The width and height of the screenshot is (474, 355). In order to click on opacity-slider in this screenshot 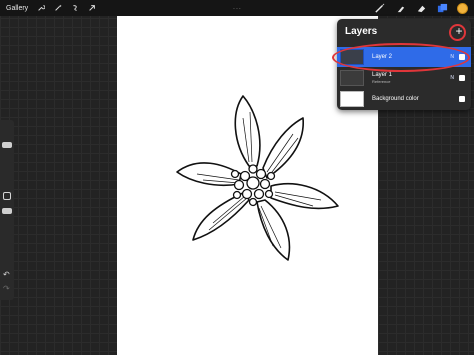, I will do `click(7, 211)`.